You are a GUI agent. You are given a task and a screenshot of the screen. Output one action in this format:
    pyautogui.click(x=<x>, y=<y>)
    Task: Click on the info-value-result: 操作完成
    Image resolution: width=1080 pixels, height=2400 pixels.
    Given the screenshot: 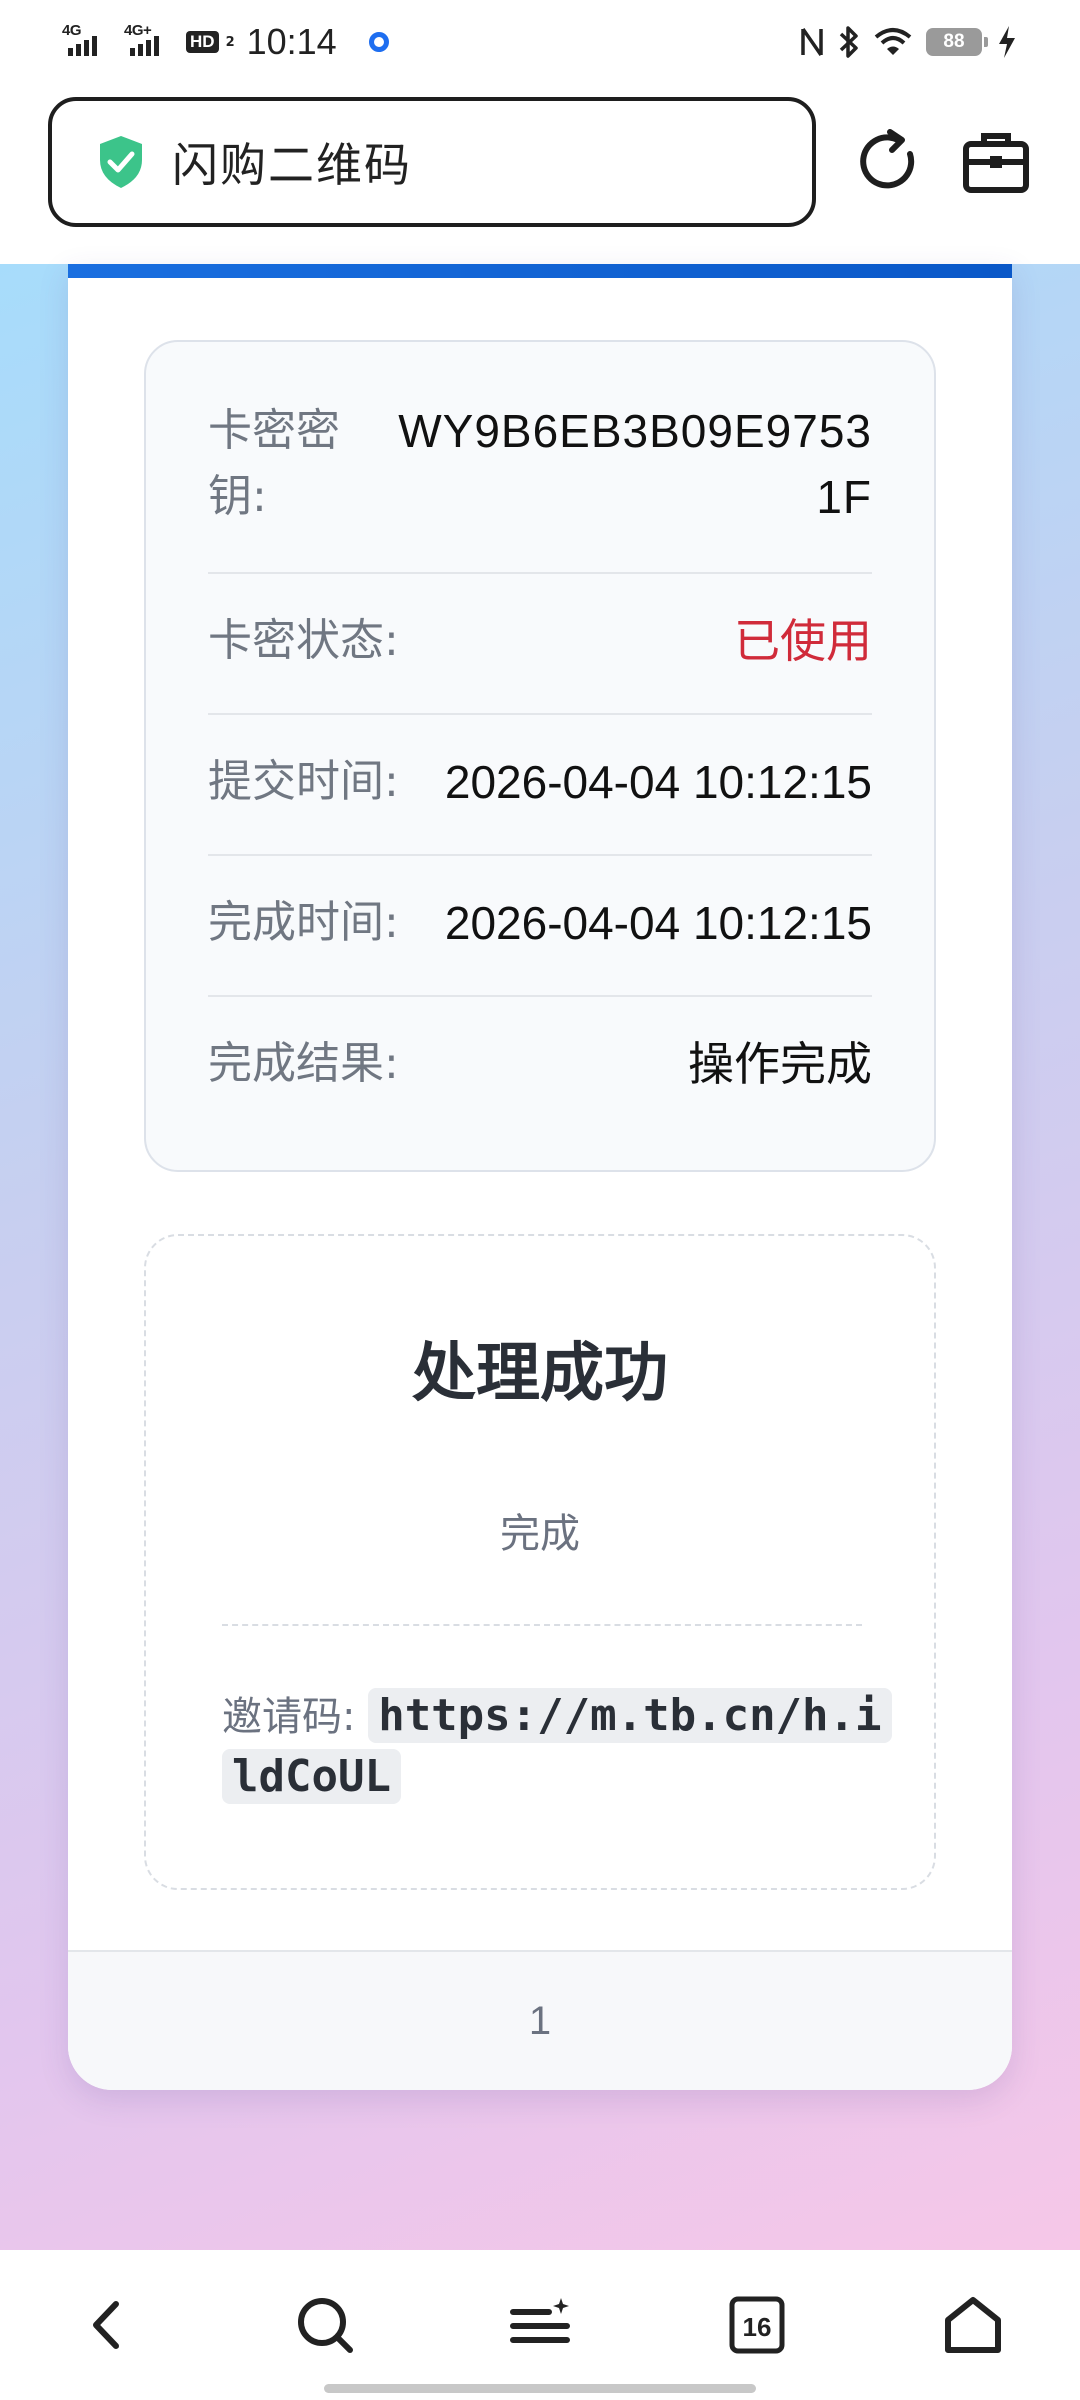 What is the action you would take?
    pyautogui.click(x=780, y=1064)
    